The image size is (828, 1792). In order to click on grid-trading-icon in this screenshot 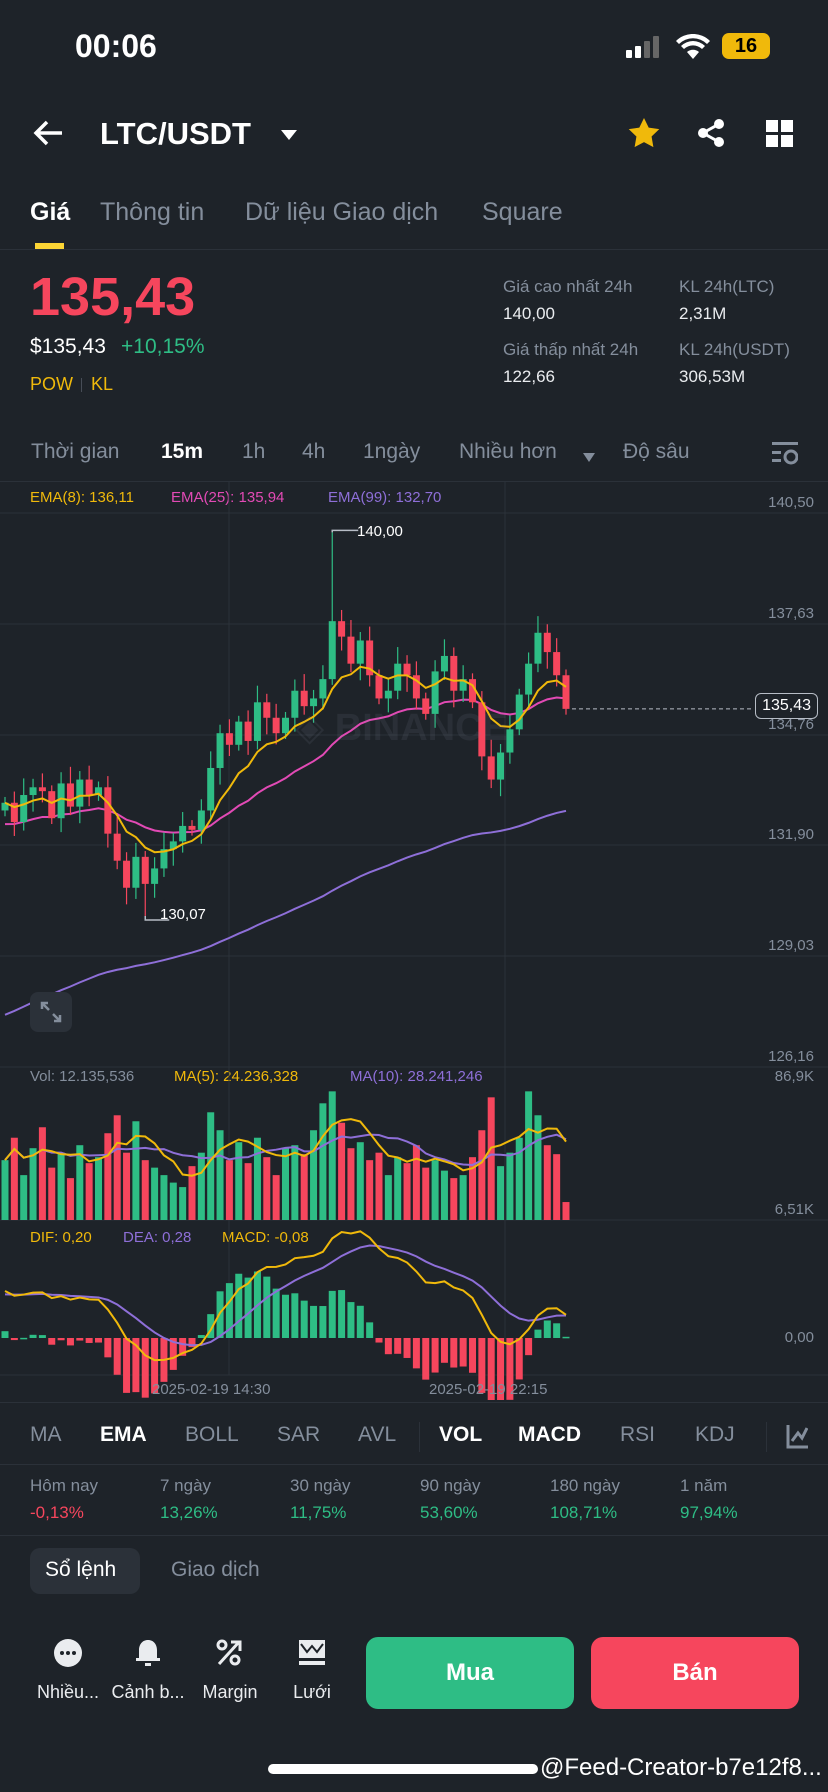, I will do `click(312, 1655)`.